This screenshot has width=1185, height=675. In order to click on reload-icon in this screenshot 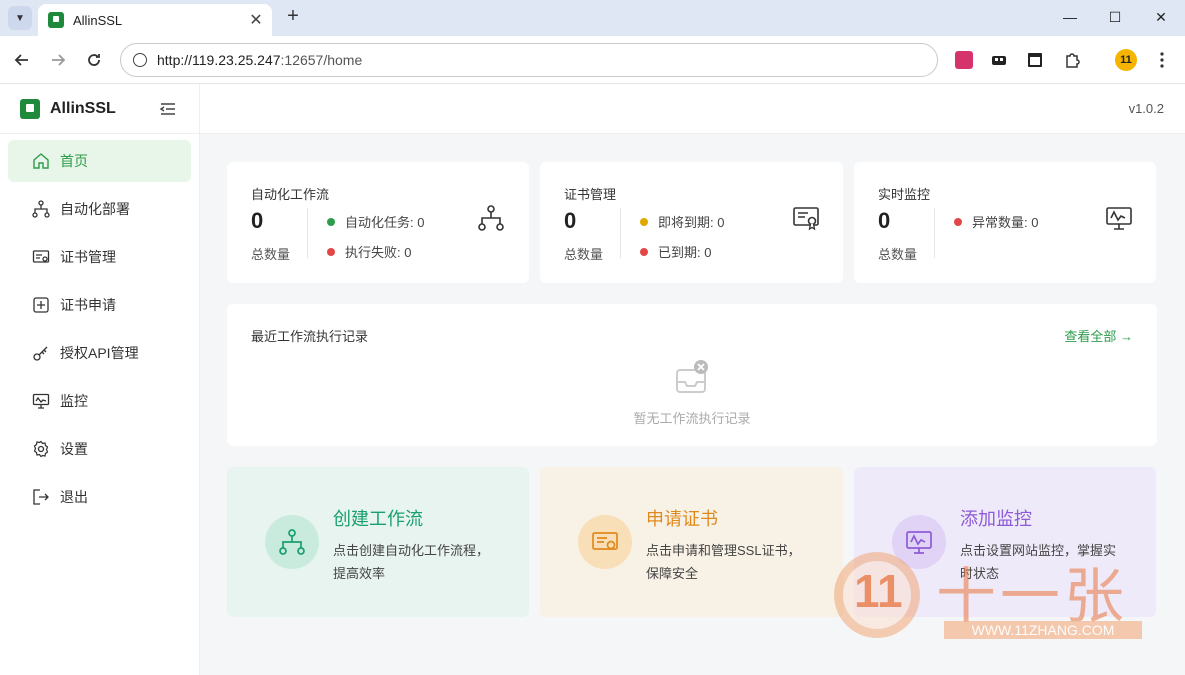, I will do `click(94, 60)`.